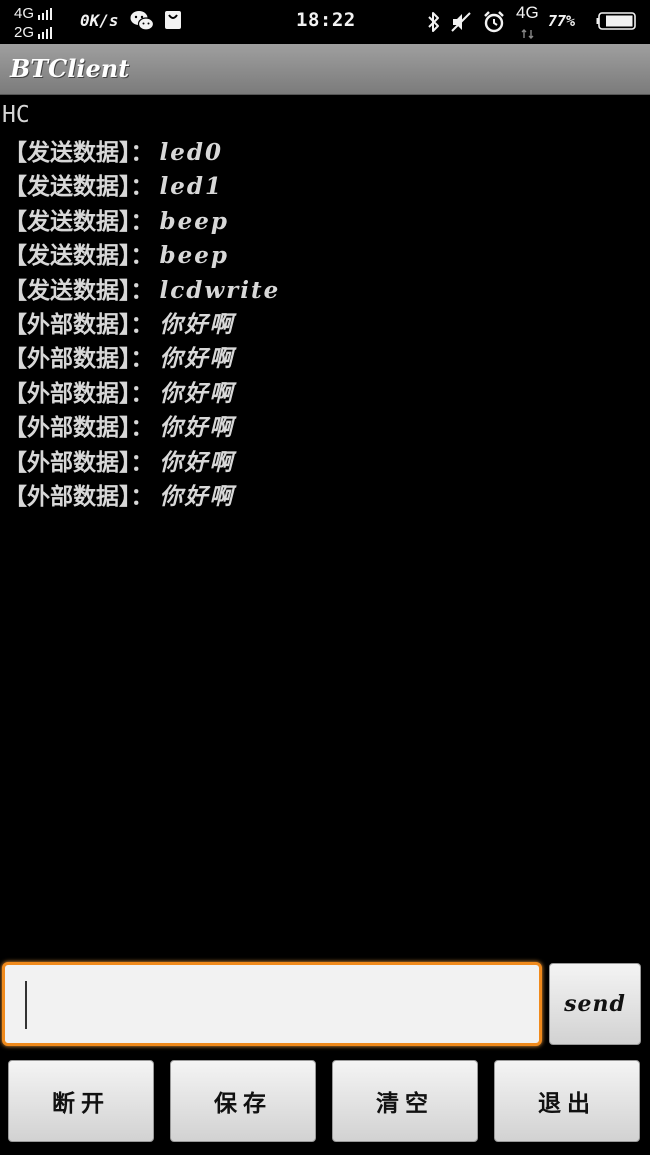 The height and width of the screenshot is (1155, 650). What do you see at coordinates (26, 1005) in the screenshot?
I see `text-caret` at bounding box center [26, 1005].